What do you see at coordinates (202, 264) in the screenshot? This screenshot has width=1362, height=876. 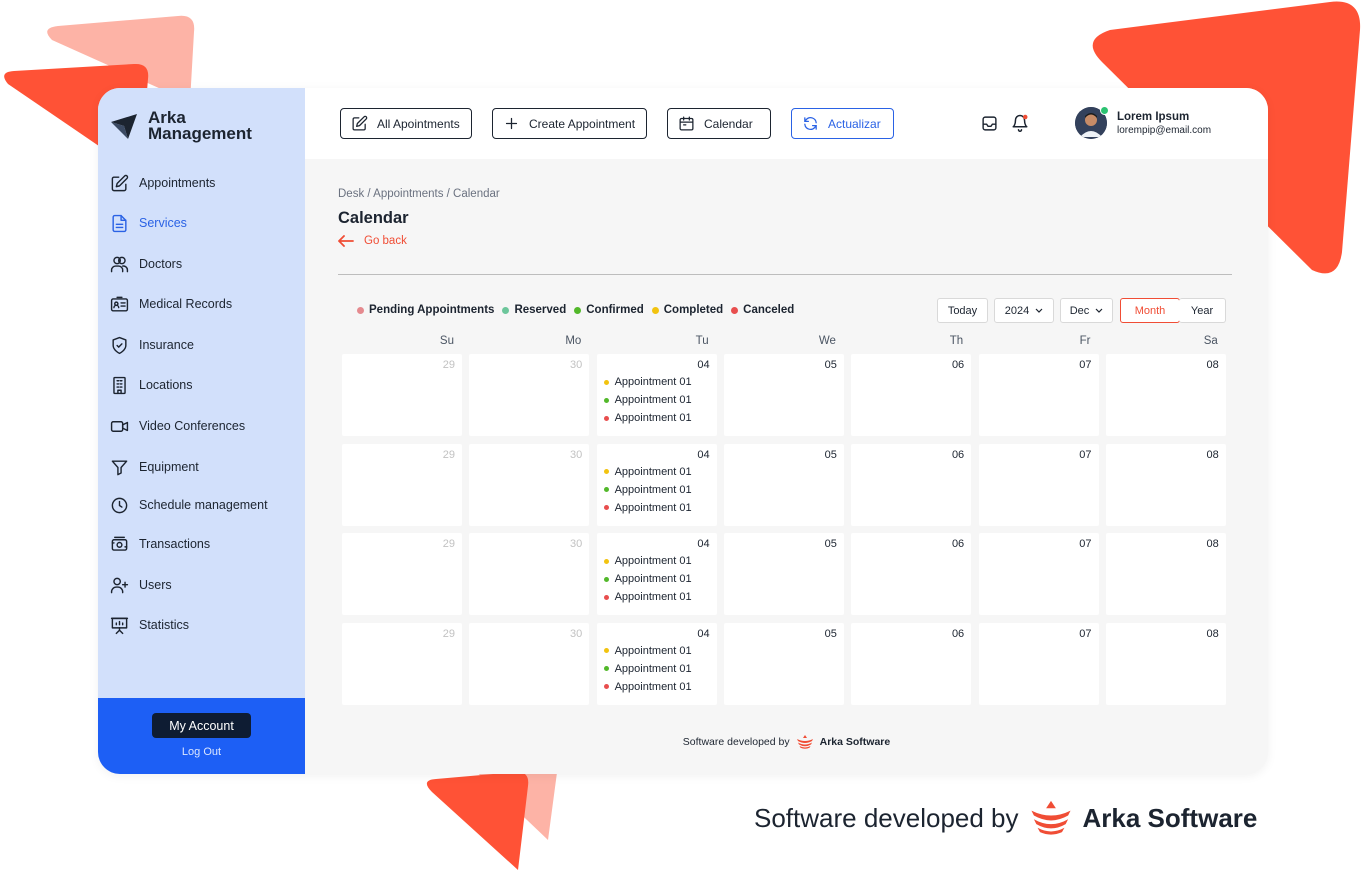 I see `sidebar-item-doctors: Doctors` at bounding box center [202, 264].